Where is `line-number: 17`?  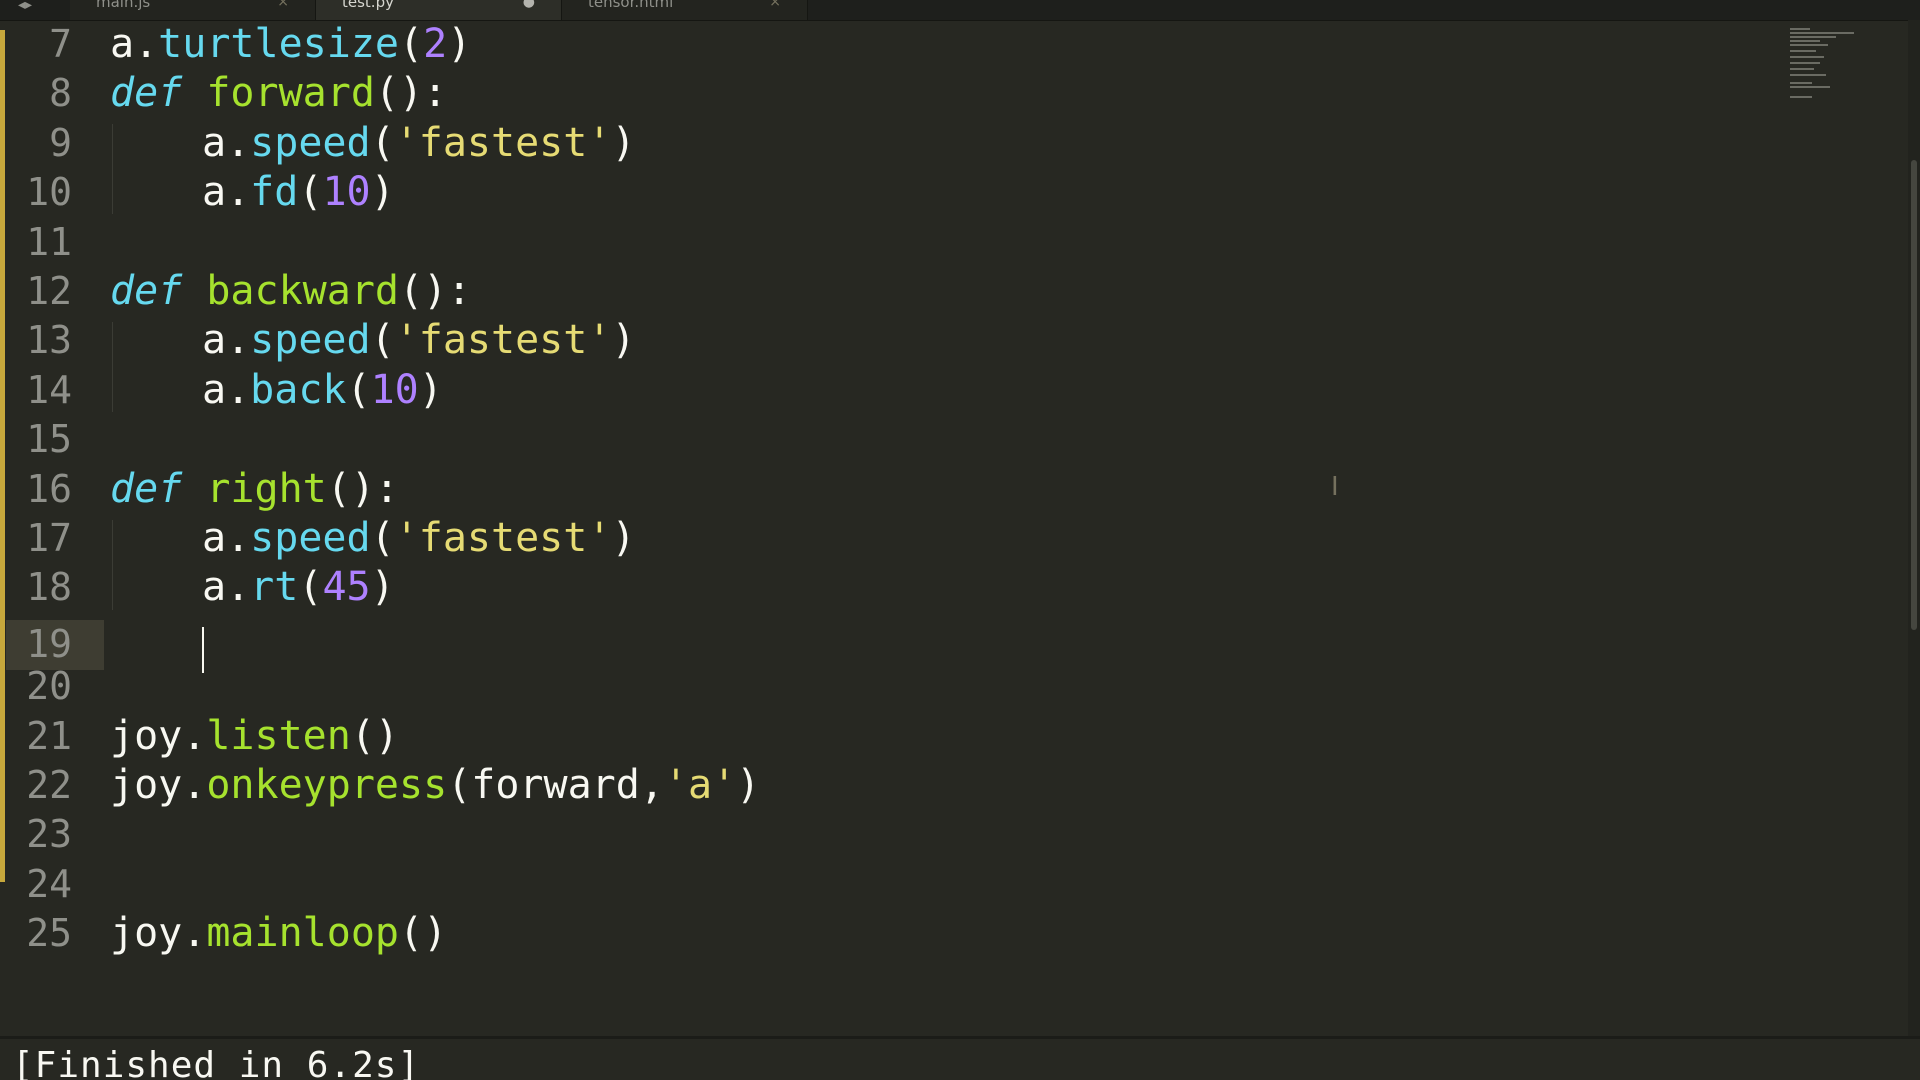
line-number: 17 is located at coordinates (49, 538).